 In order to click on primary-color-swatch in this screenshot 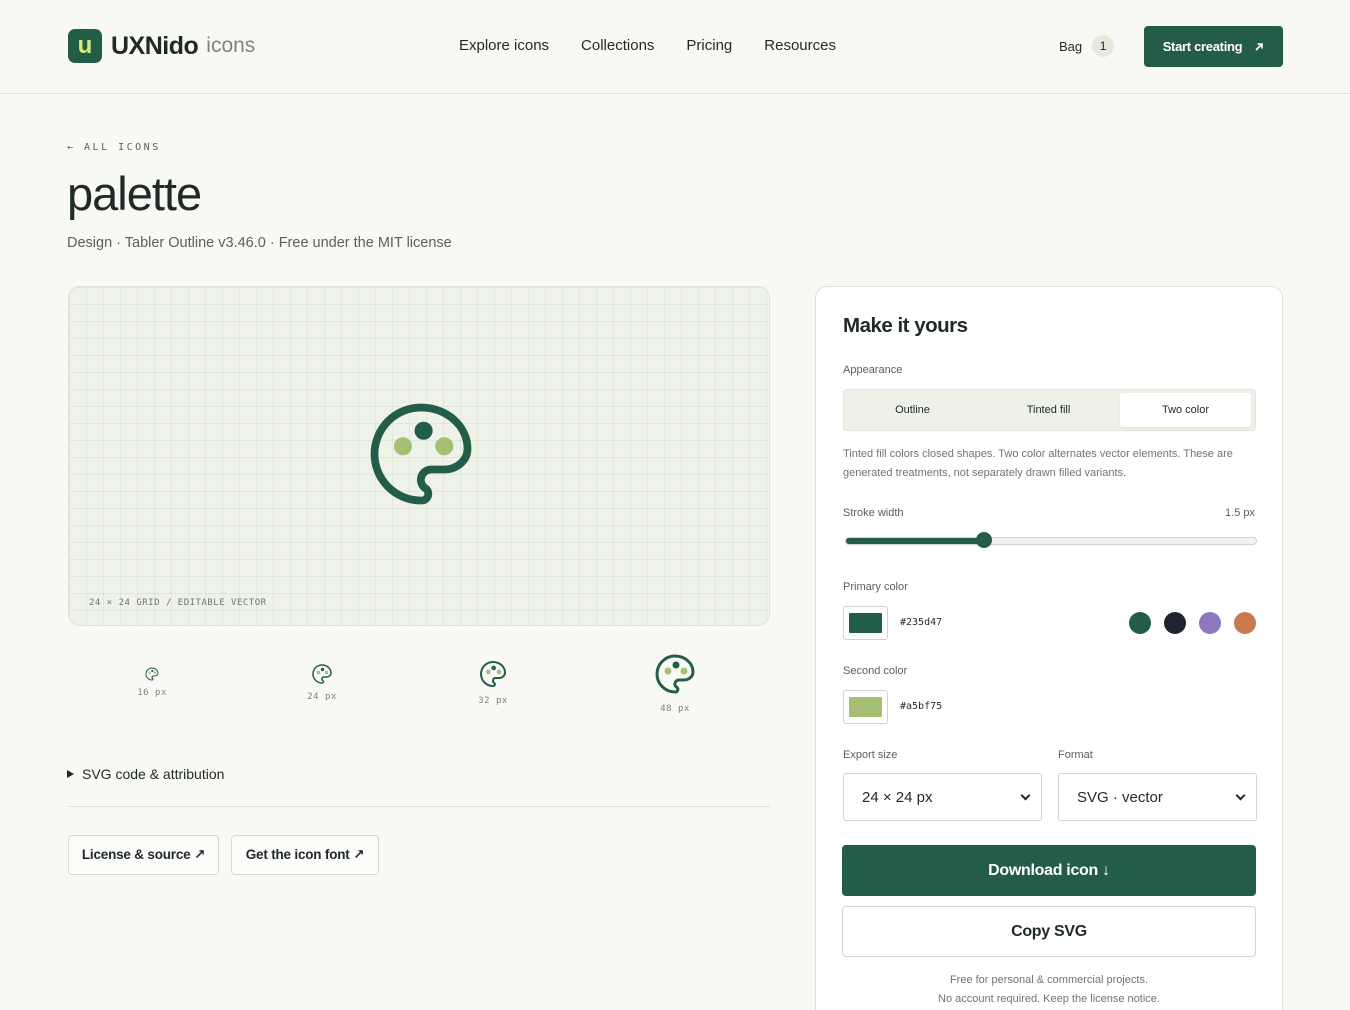, I will do `click(865, 623)`.